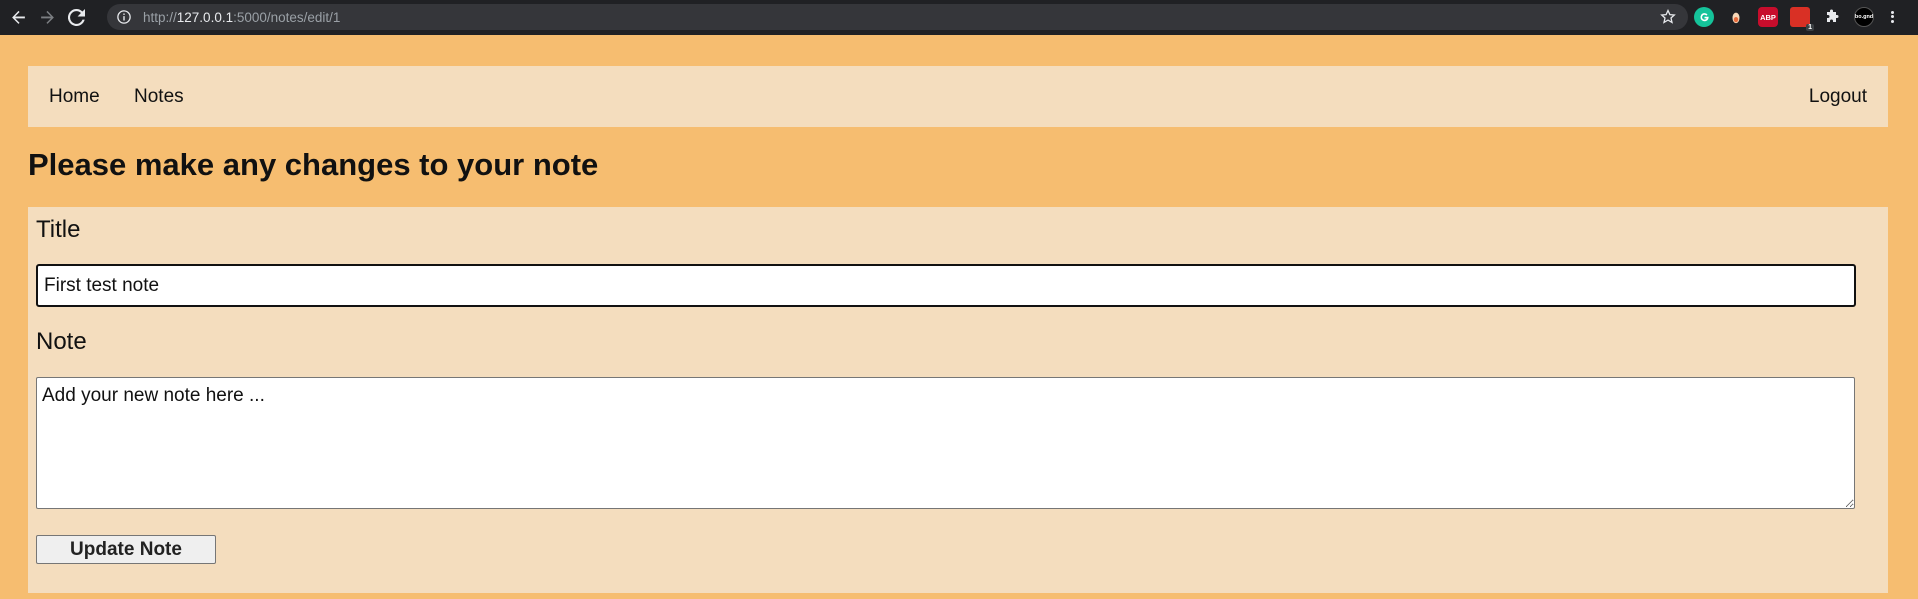 This screenshot has height=599, width=1918. I want to click on adblock-plus-icon: ABP, so click(1768, 17).